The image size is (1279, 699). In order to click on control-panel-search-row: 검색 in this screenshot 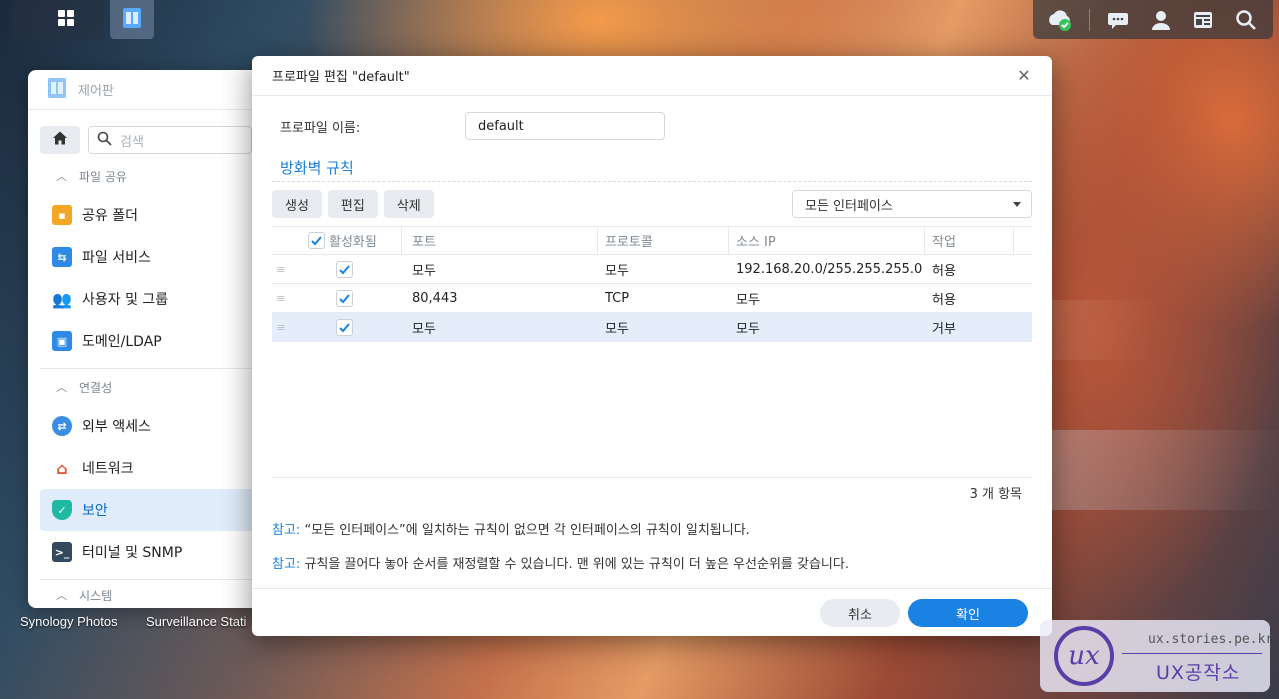, I will do `click(144, 132)`.